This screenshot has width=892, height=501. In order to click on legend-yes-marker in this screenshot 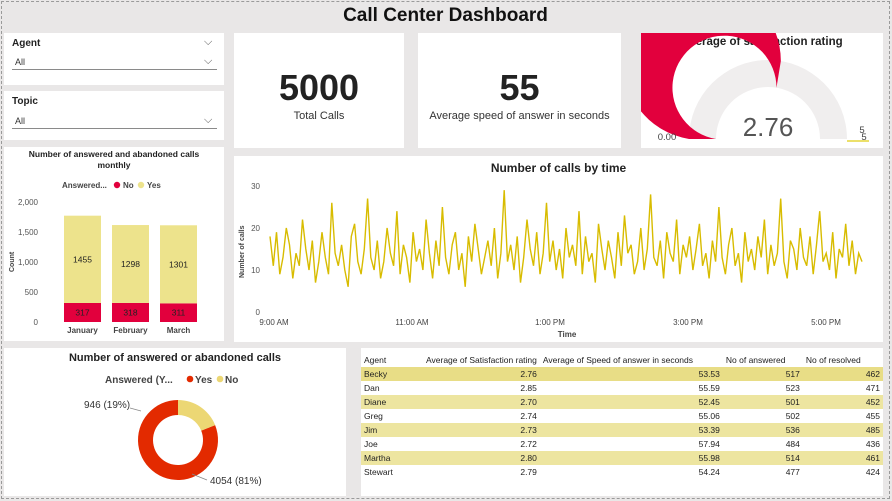, I will do `click(141, 185)`.